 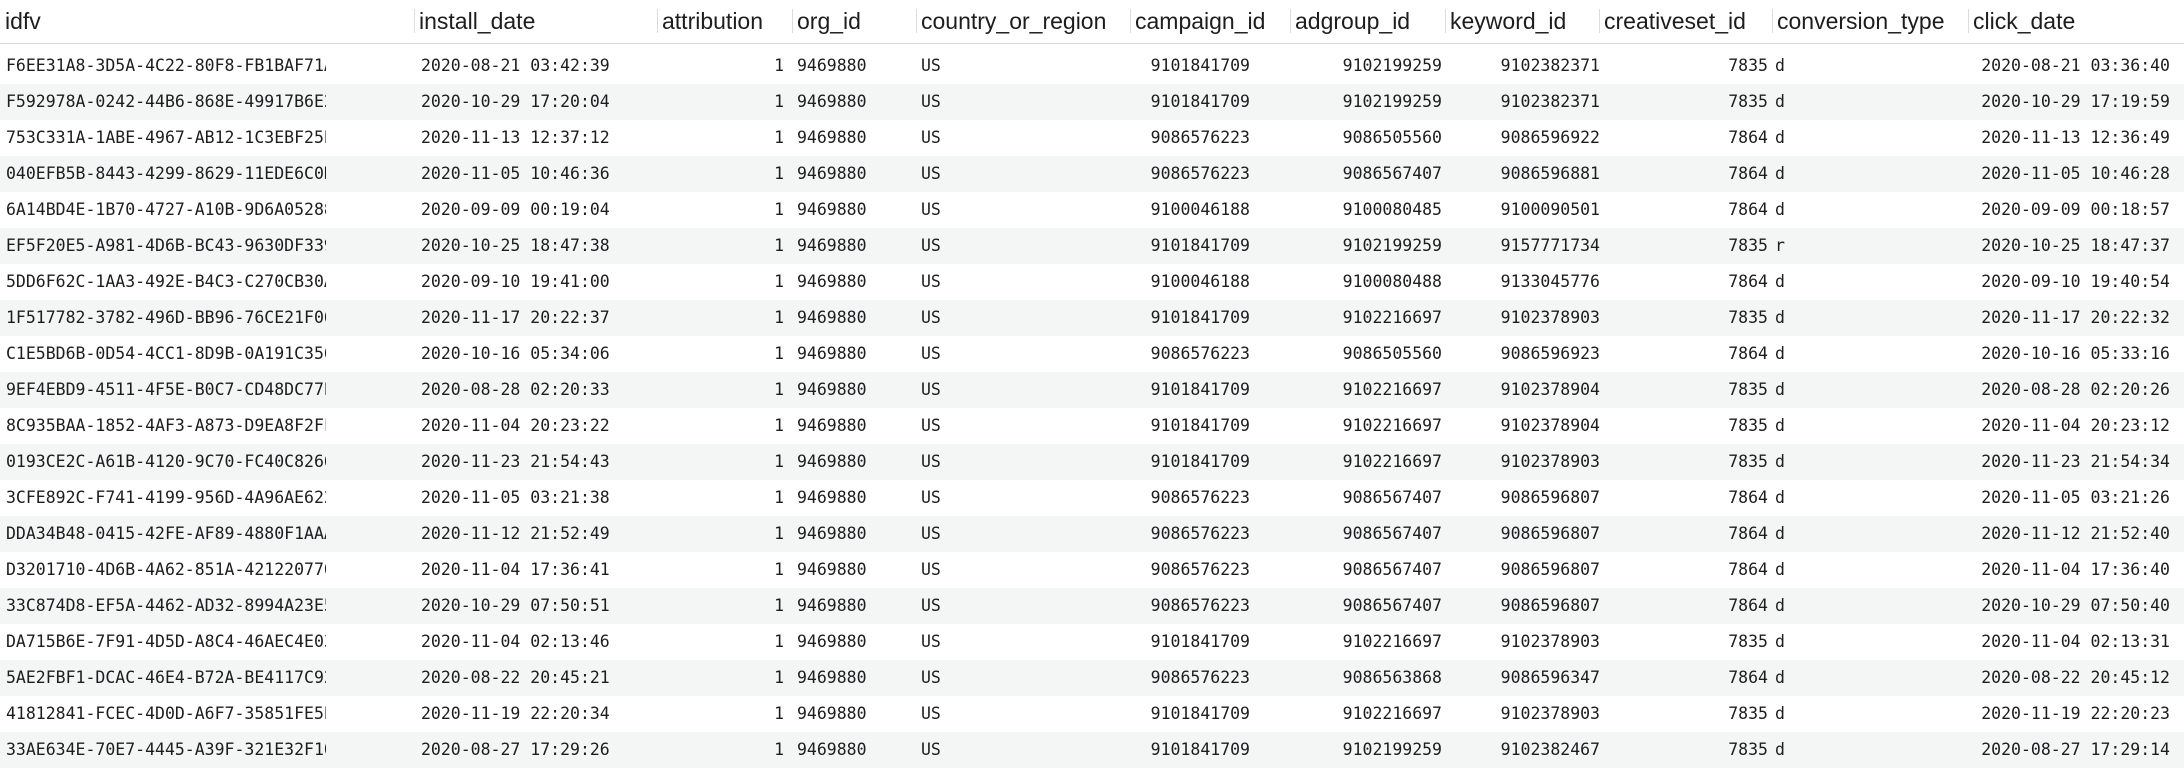 What do you see at coordinates (515, 641) in the screenshot?
I see `cell-install-date: 2020-11-04 02:13:46` at bounding box center [515, 641].